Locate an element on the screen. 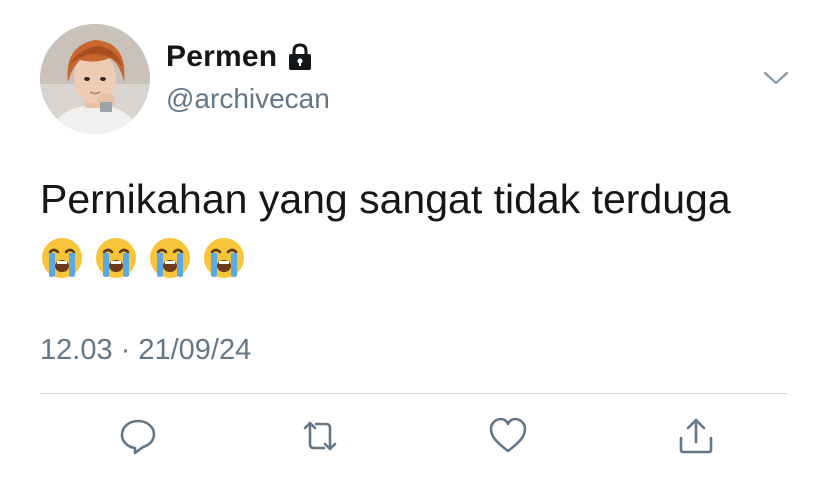 Image resolution: width=828 pixels, height=482 pixels. timestamp: 12.03 · 21/09/24 is located at coordinates (145, 350).